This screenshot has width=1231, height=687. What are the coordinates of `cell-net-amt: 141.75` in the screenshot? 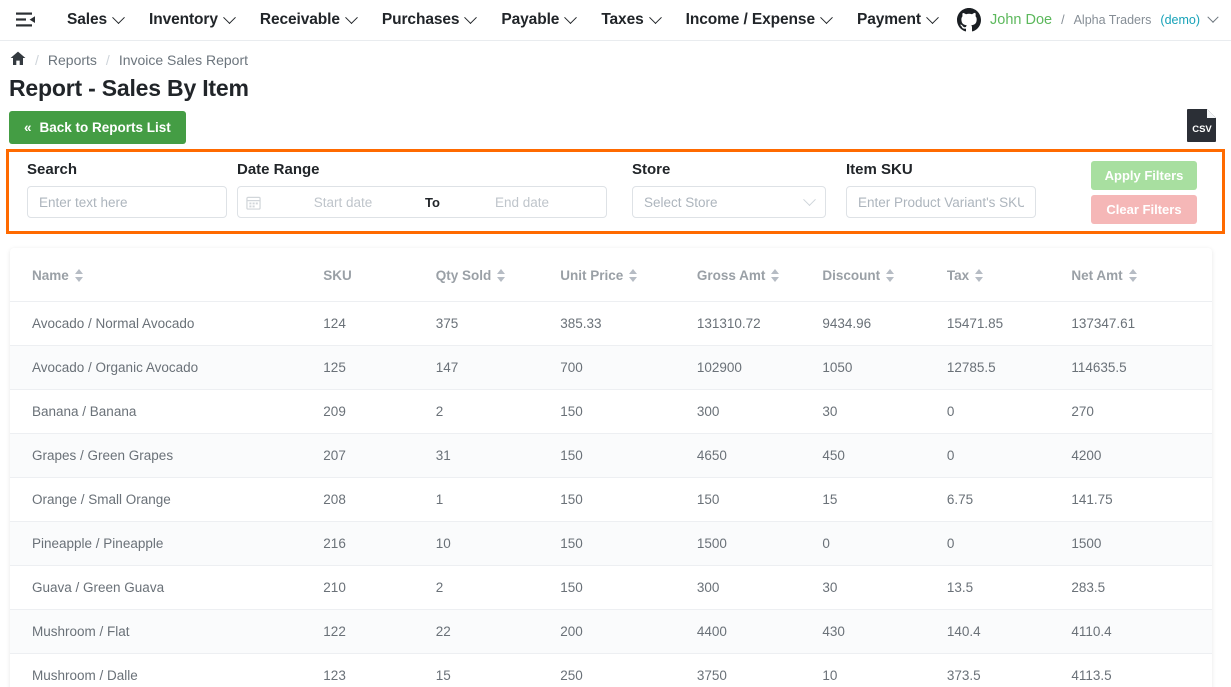 It's located at (1141, 499).